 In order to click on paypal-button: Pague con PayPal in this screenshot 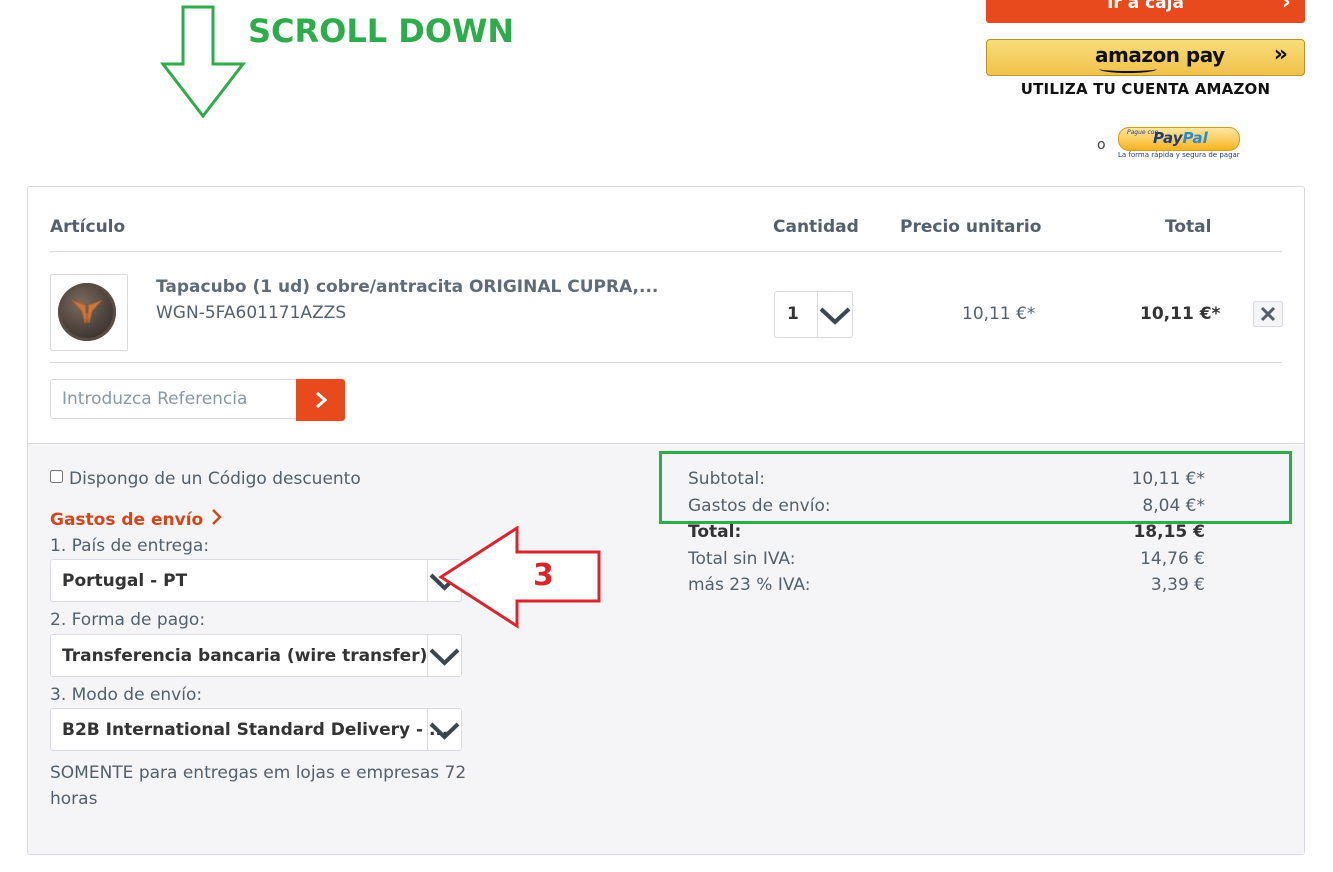, I will do `click(1179, 139)`.